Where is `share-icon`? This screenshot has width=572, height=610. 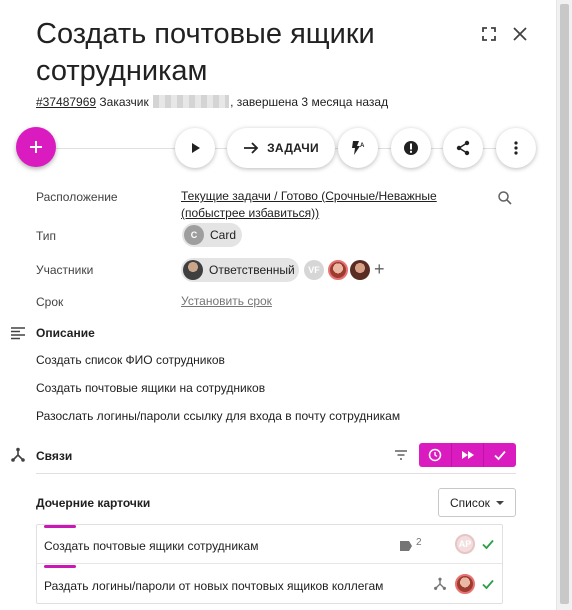
share-icon is located at coordinates (463, 148).